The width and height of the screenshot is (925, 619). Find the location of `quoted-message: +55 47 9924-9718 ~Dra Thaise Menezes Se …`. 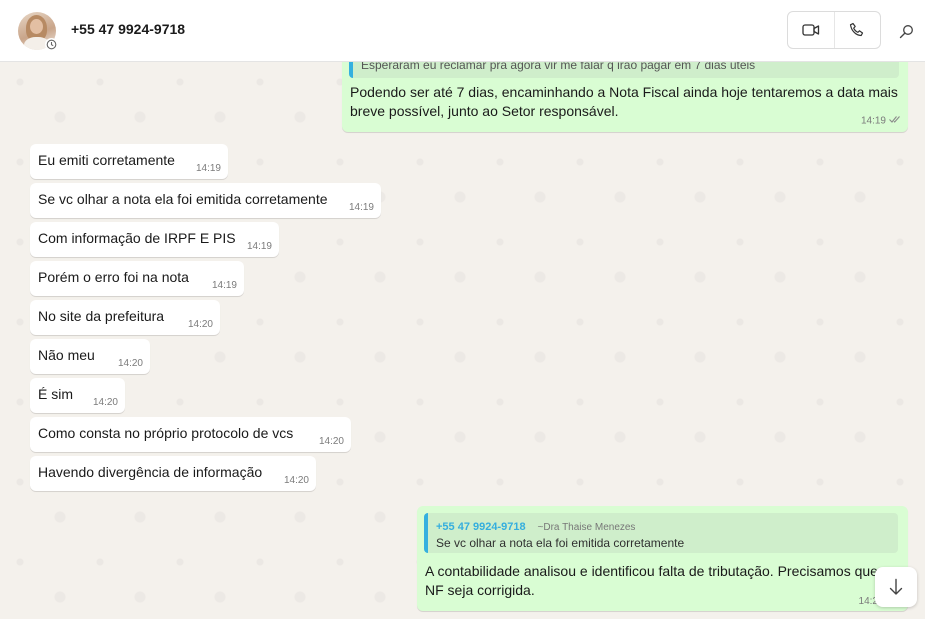

quoted-message: +55 47 9924-9718 ~Dra Thaise Menezes Se … is located at coordinates (661, 533).